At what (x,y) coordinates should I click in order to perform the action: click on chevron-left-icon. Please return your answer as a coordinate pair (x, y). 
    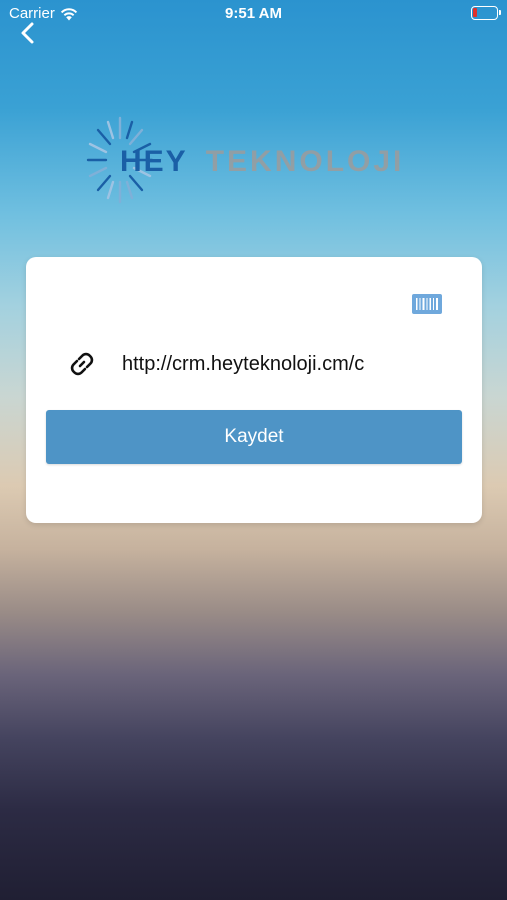
    Looking at the image, I should click on (27, 33).